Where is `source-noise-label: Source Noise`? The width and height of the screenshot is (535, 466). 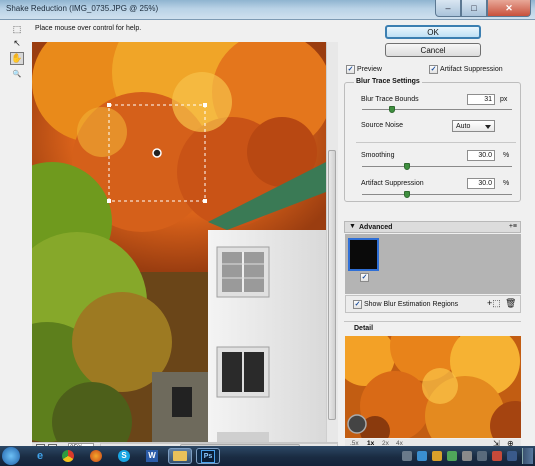
source-noise-label: Source Noise is located at coordinates (382, 125).